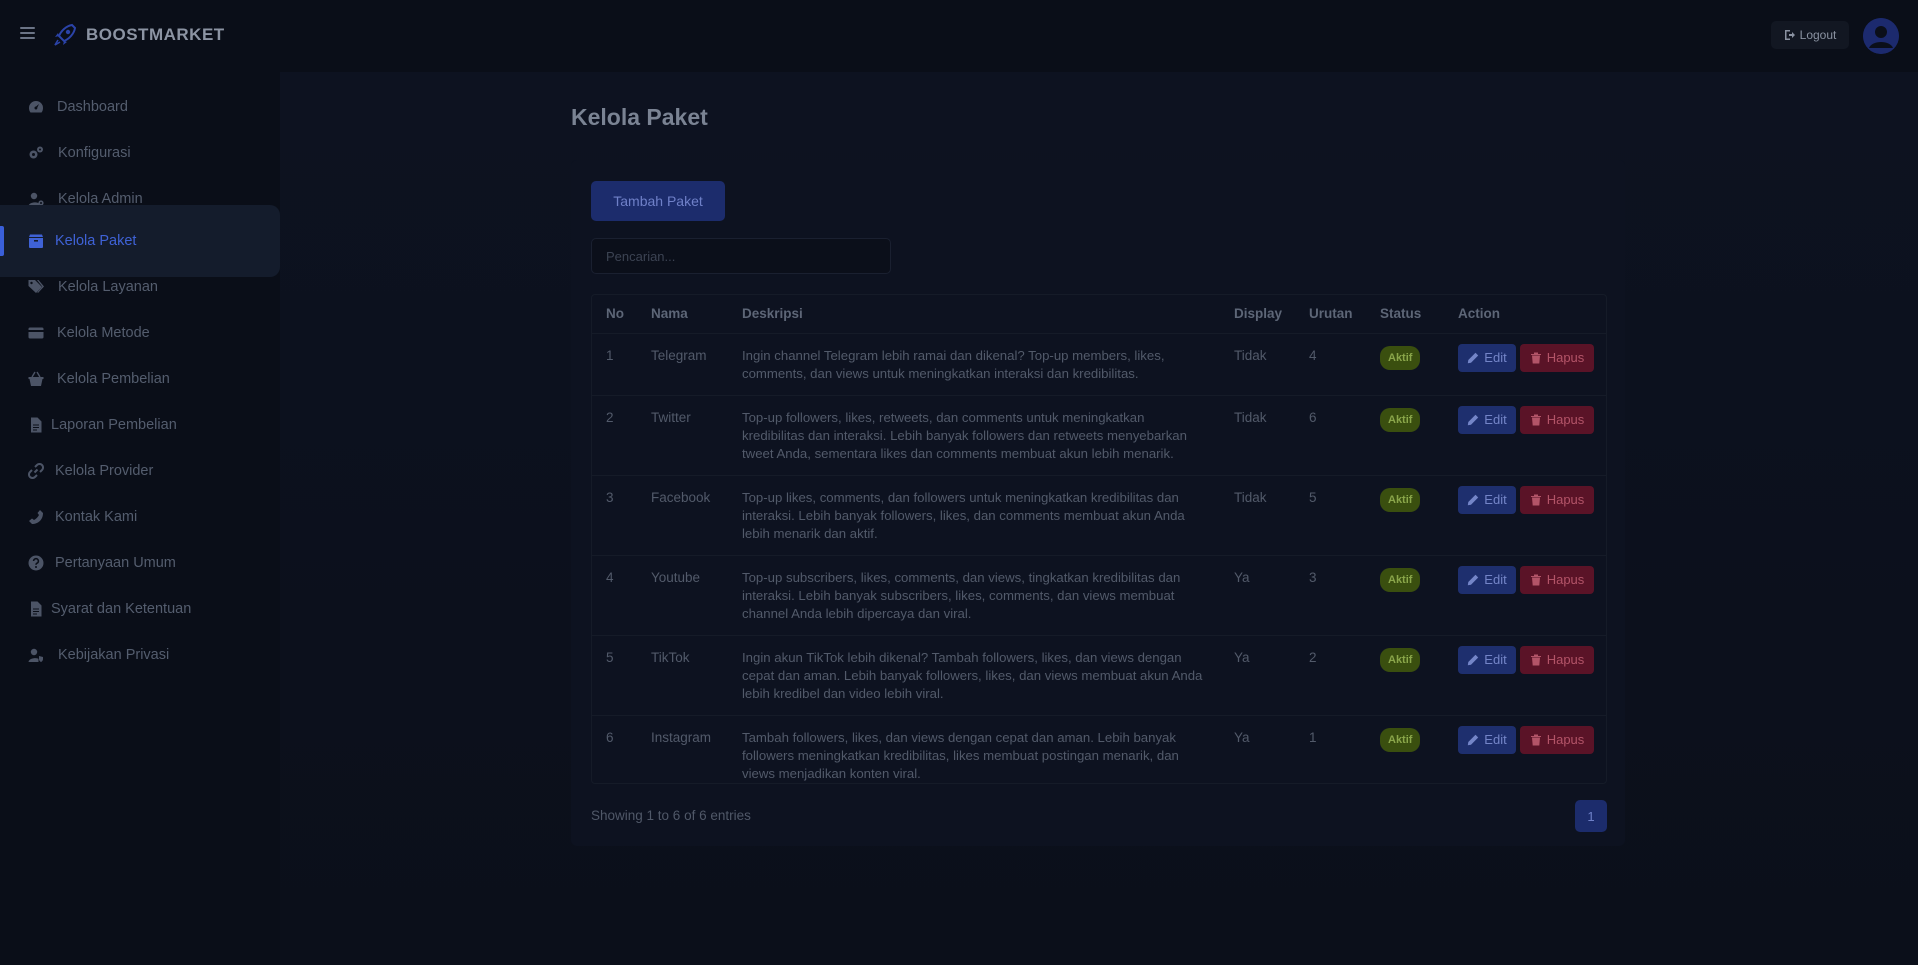 This screenshot has height=965, width=1918. Describe the element at coordinates (36, 609) in the screenshot. I see `file-icon` at that location.